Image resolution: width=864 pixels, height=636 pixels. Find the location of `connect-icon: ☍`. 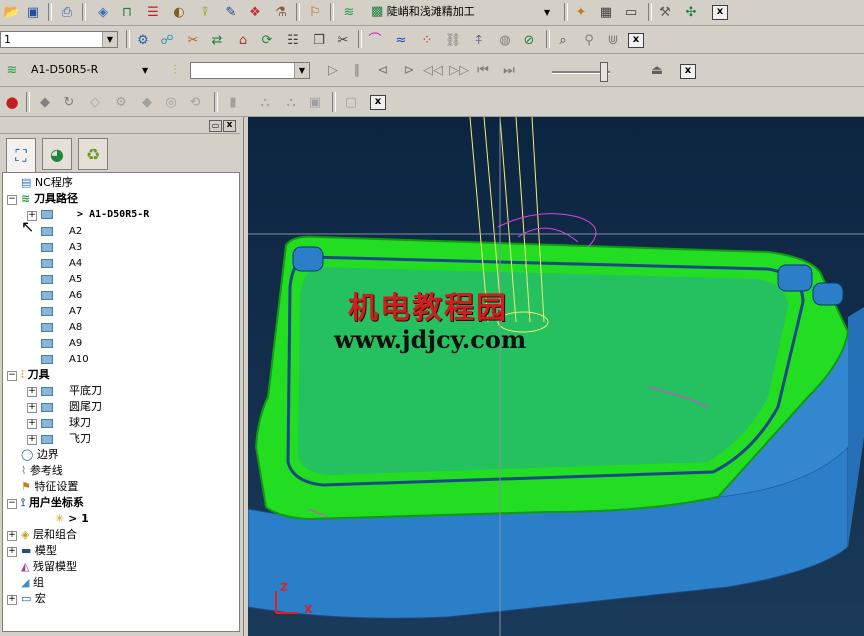

connect-icon: ☍ is located at coordinates (167, 40).